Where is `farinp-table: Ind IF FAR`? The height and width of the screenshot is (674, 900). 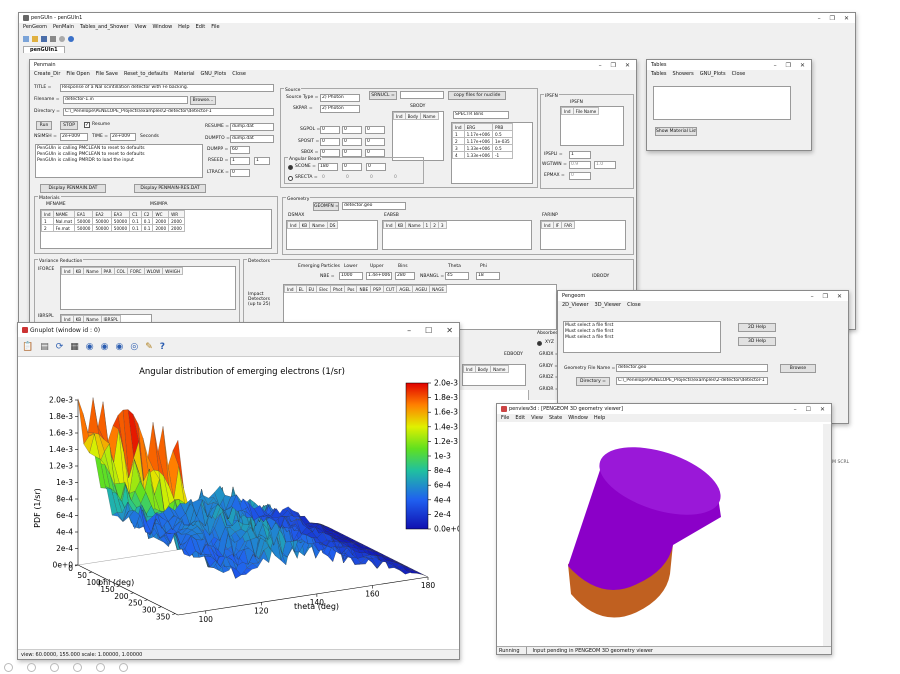
farinp-table: Ind IF FAR is located at coordinates (583, 235).